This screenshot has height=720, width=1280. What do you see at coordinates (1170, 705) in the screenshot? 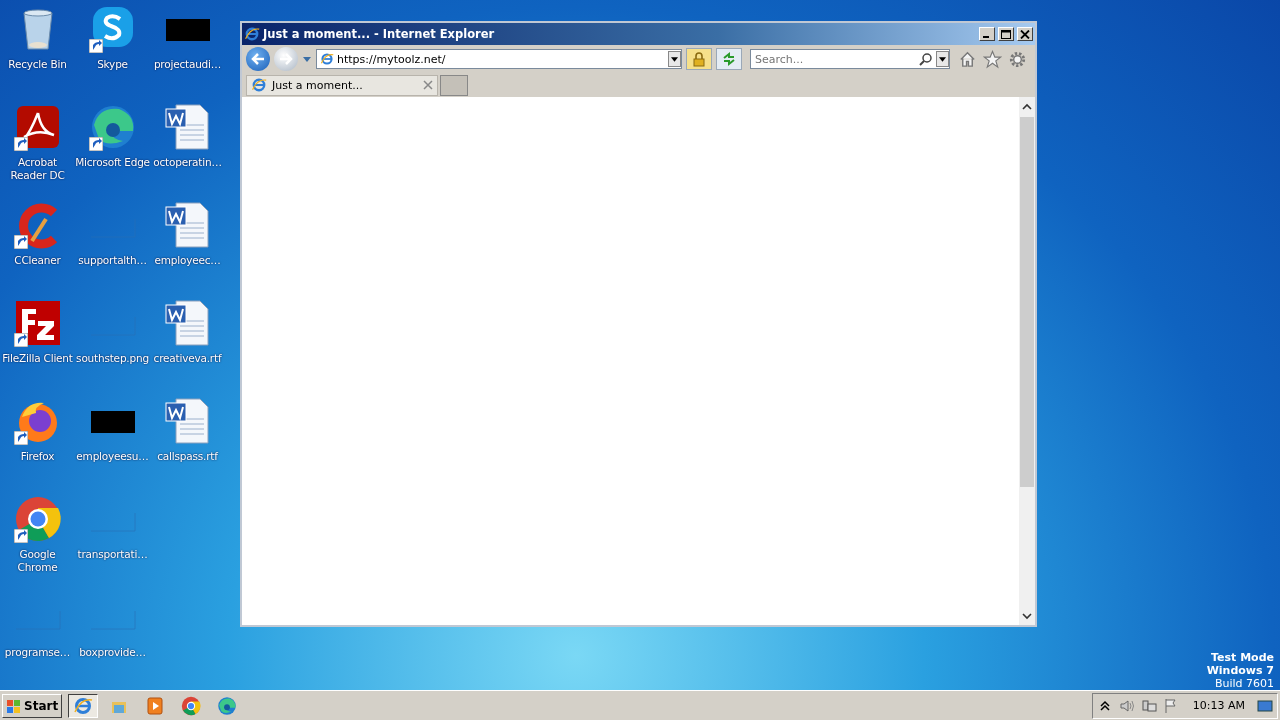
I see `flag-icon` at bounding box center [1170, 705].